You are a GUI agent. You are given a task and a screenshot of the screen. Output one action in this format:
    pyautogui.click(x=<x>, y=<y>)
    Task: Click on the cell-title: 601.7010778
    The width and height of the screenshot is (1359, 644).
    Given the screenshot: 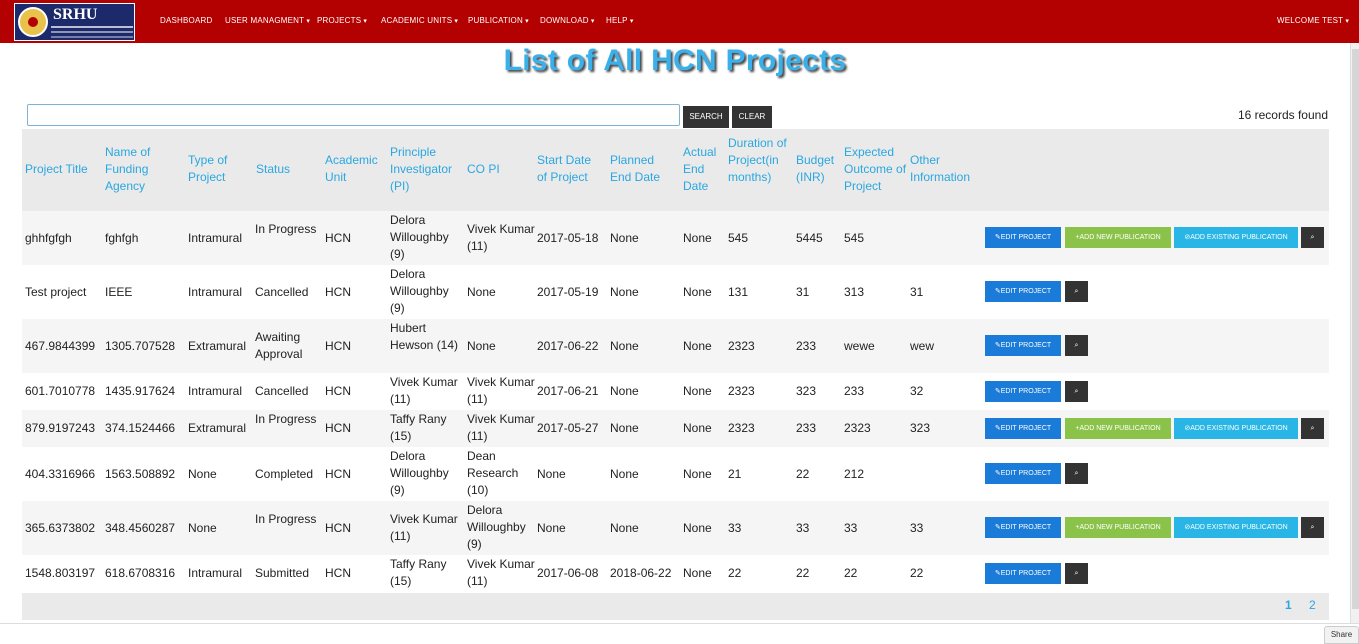 What is the action you would take?
    pyautogui.click(x=60, y=391)
    